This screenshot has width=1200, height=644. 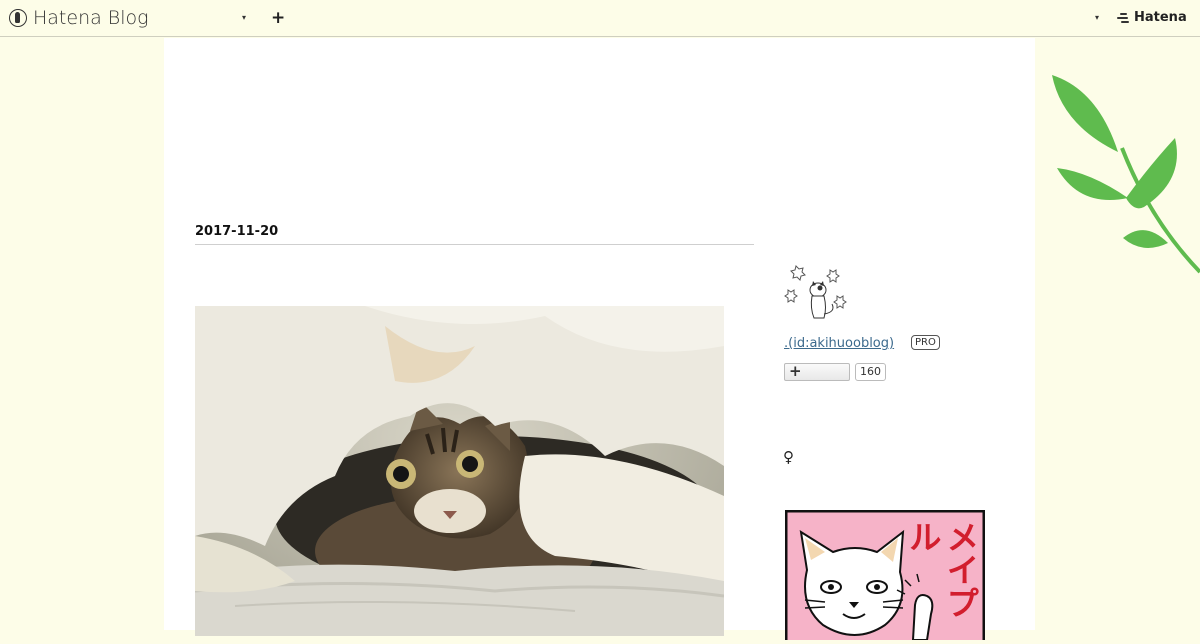 What do you see at coordinates (870, 372) in the screenshot?
I see `subscriber-count: 160` at bounding box center [870, 372].